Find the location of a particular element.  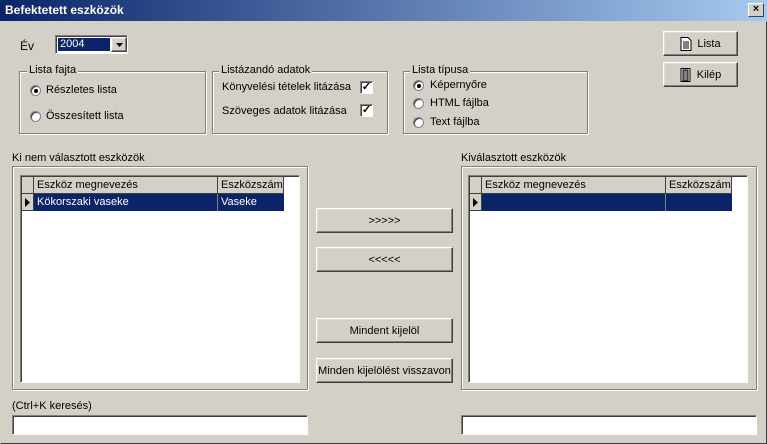

left-row-indicator is located at coordinates (28, 202).